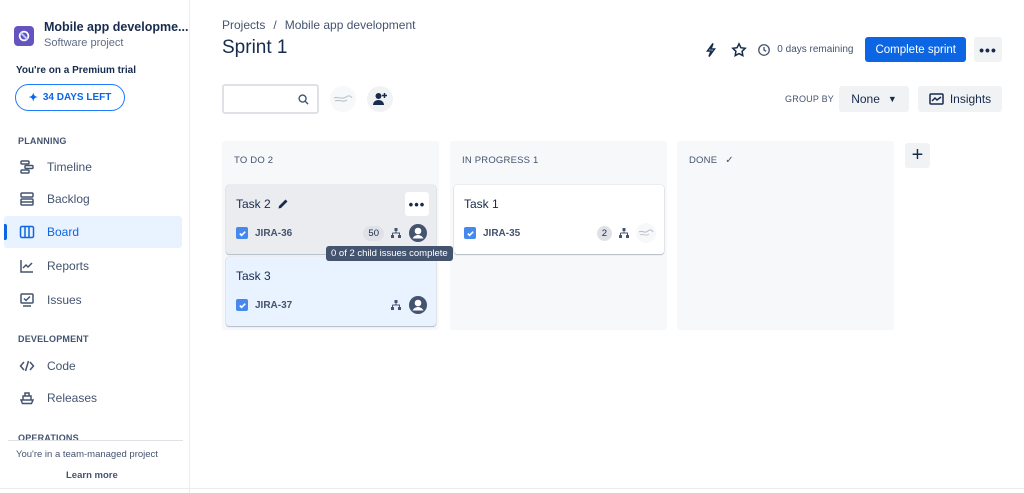 This screenshot has height=493, width=1024. Describe the element at coordinates (417, 204) in the screenshot. I see `card-more-button: •••` at that location.